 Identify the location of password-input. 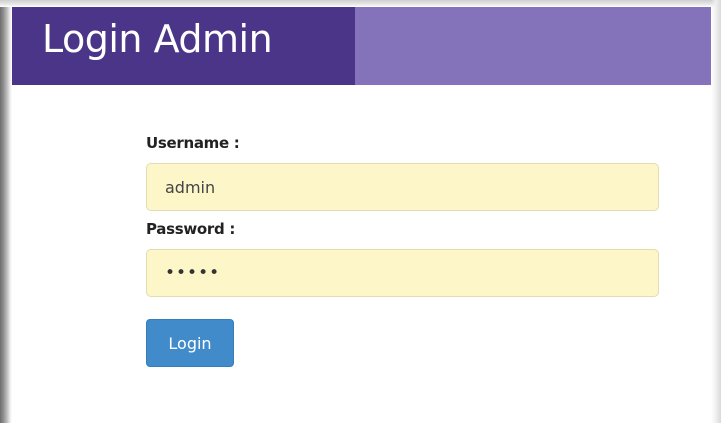
(402, 273).